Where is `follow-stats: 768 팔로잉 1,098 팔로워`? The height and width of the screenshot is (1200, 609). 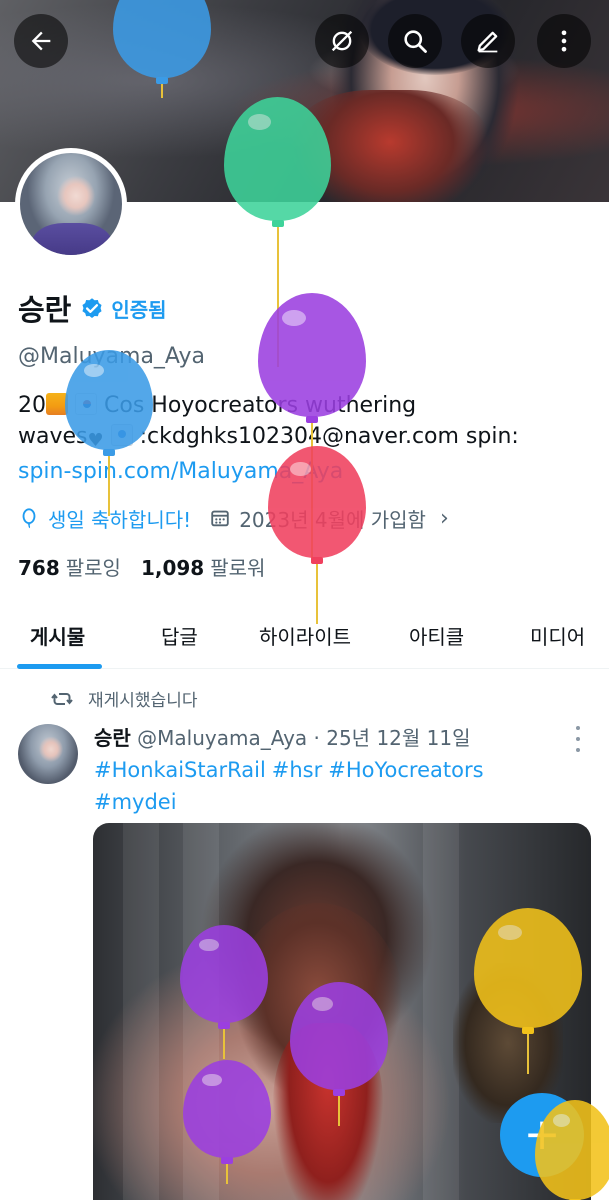 follow-stats: 768 팔로잉 1,098 팔로워 is located at coordinates (141, 566).